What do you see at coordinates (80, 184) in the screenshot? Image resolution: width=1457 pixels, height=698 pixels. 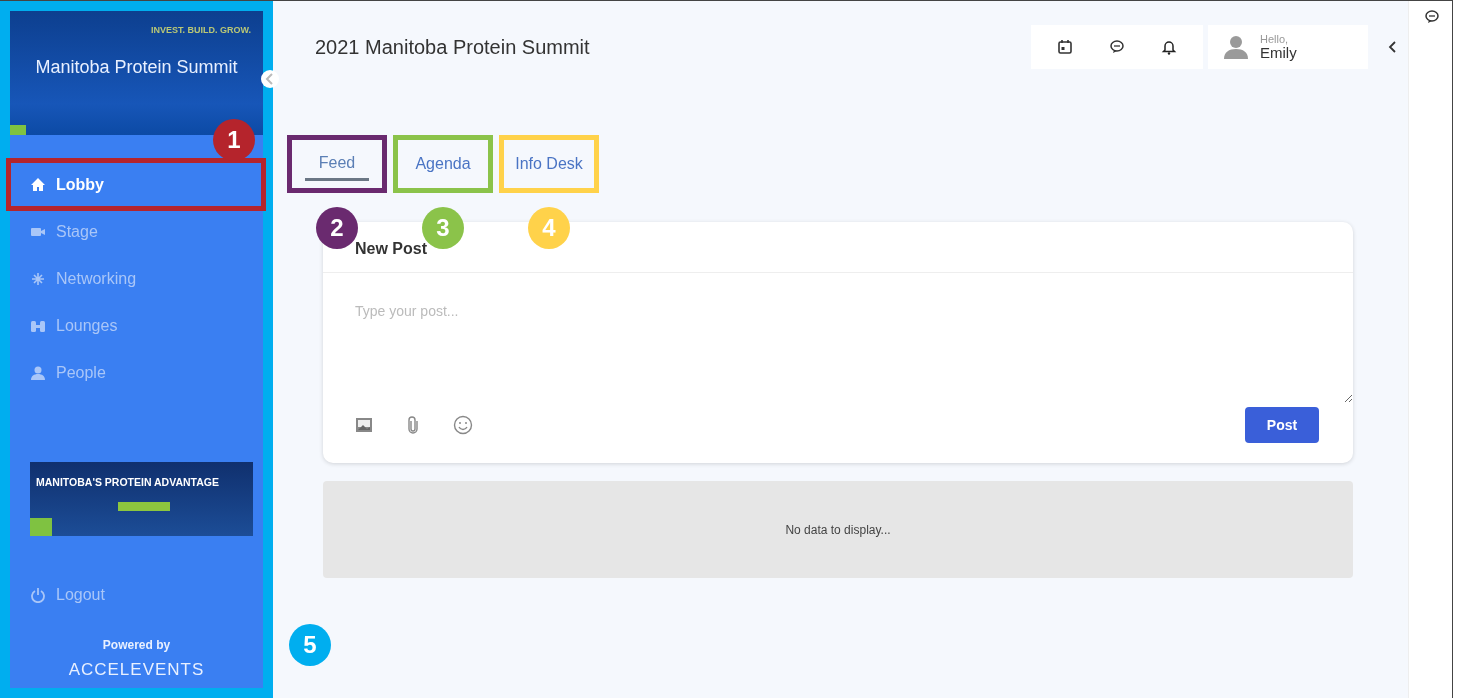 I see `nav-label: Lobby` at bounding box center [80, 184].